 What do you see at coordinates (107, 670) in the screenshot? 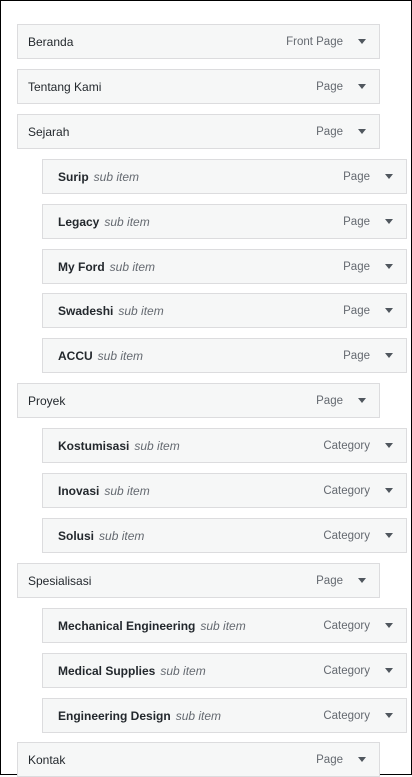
I see `menu-item-label: Medical Supplies` at bounding box center [107, 670].